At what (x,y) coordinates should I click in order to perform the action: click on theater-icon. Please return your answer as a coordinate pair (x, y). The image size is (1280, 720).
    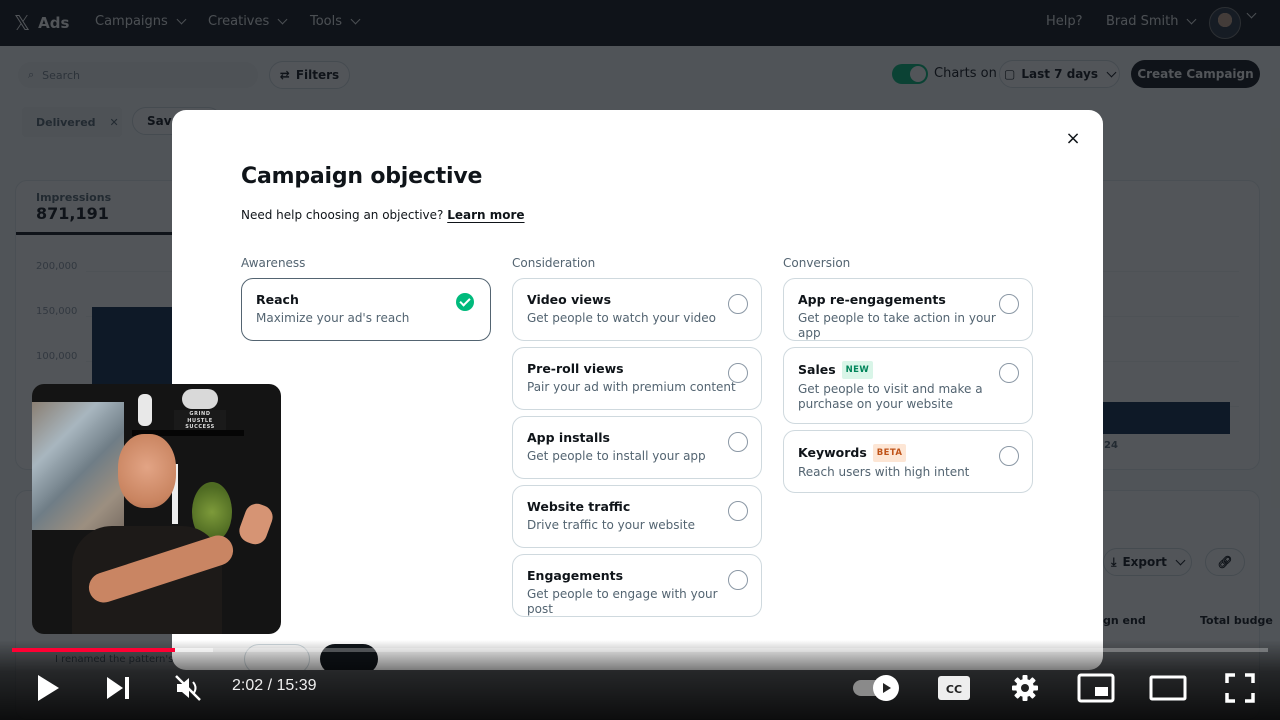
    Looking at the image, I should click on (1168, 688).